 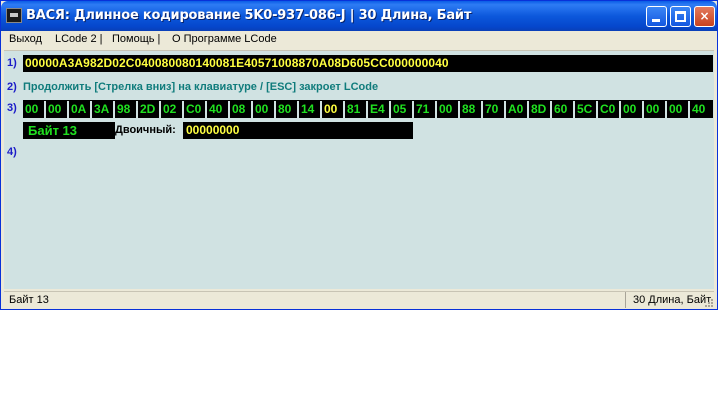 I want to click on byte-cell-4: 98, so click(x=125, y=109).